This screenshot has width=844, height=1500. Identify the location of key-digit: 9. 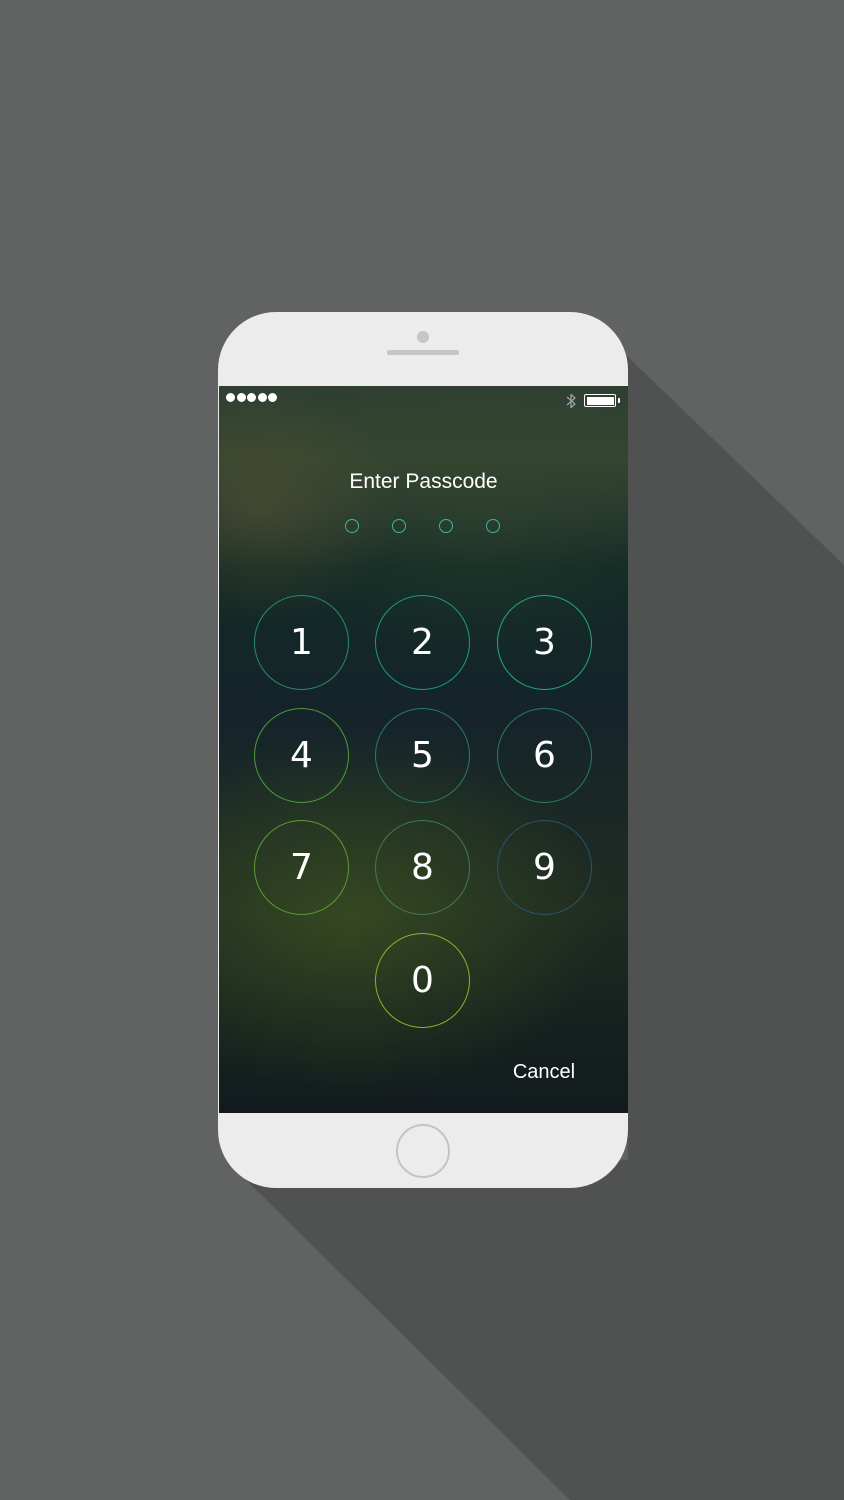
(544, 867).